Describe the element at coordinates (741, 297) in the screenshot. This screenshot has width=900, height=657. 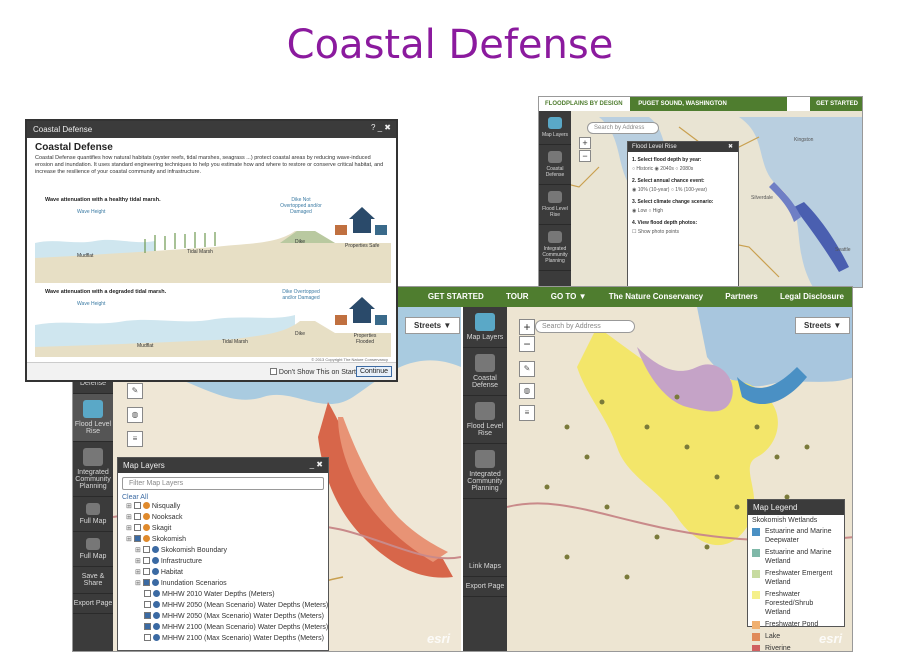
I see `nav-partners: Partners` at that location.